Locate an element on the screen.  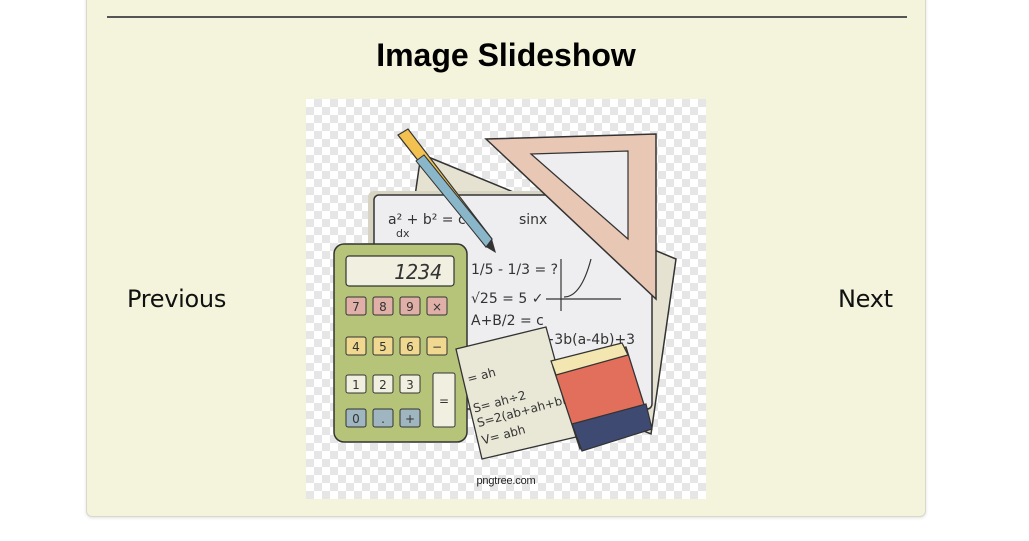
formula-5: A+B/2 = c is located at coordinates (507, 321).